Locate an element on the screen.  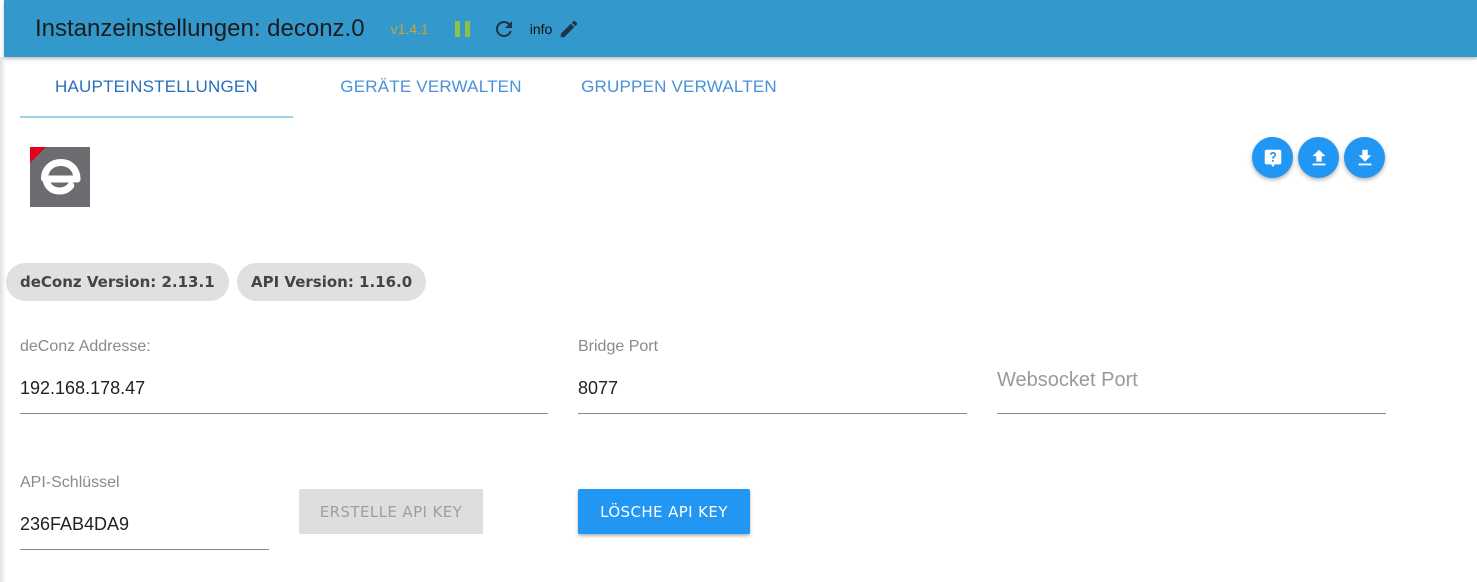
upload-button is located at coordinates (1318, 157).